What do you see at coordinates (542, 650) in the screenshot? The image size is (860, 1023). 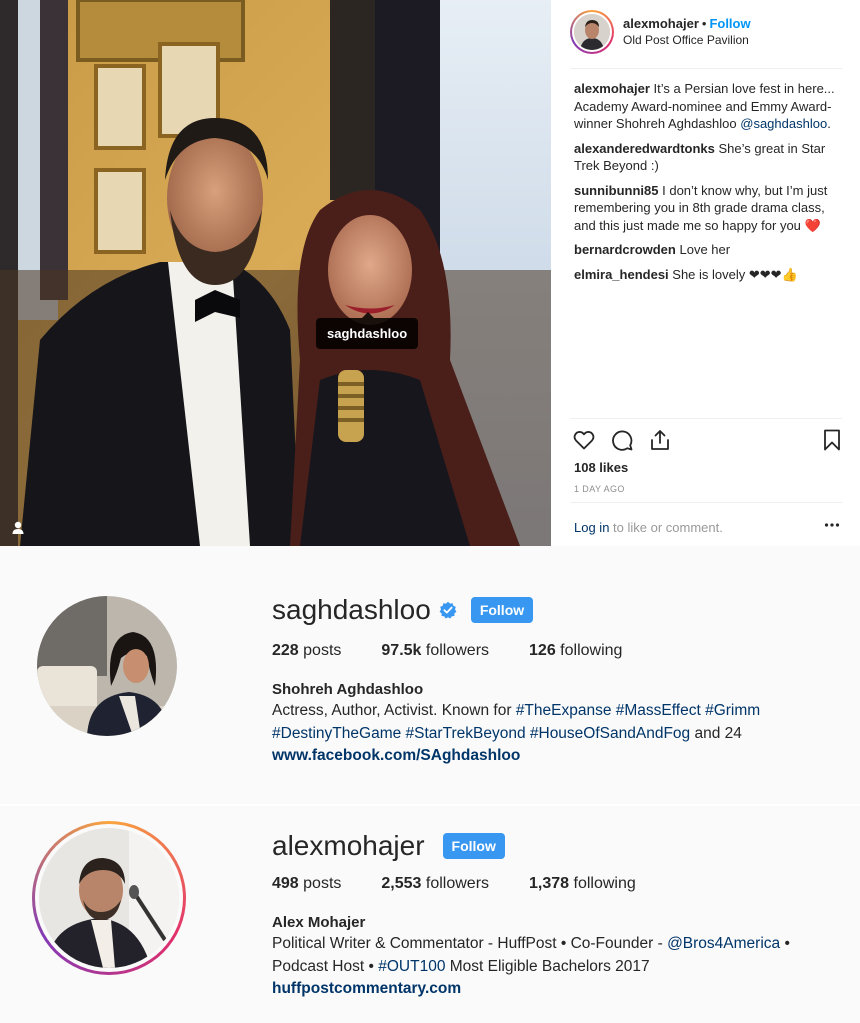 I see `following-count: 126` at bounding box center [542, 650].